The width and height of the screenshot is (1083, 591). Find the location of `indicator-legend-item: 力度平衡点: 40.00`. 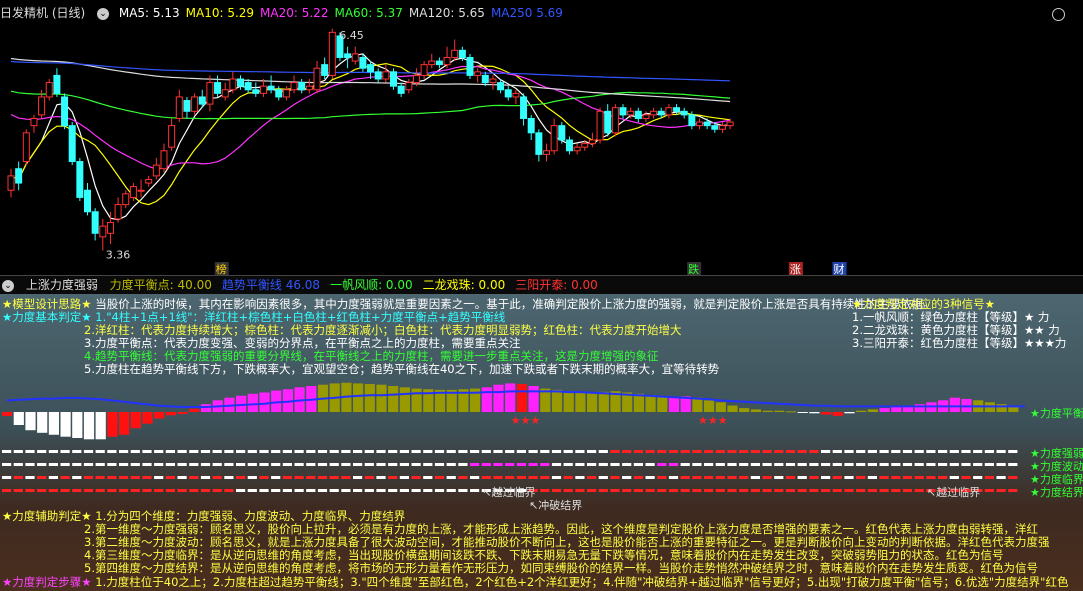

indicator-legend-item: 力度平衡点: 40.00 is located at coordinates (160, 285).